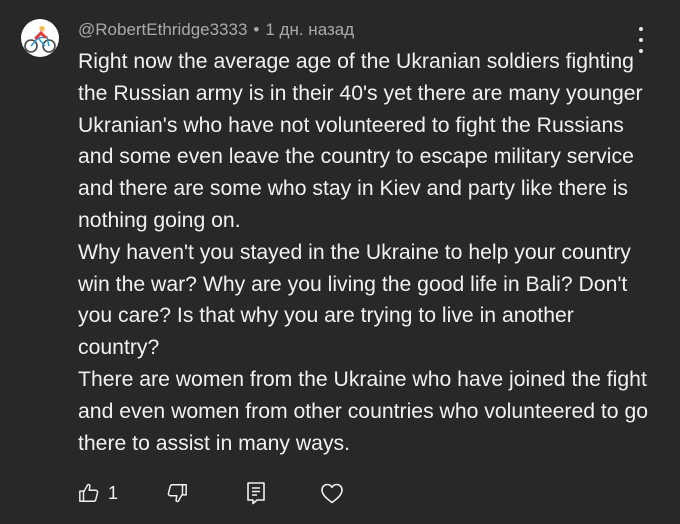 The width and height of the screenshot is (680, 524). I want to click on cyclist-icon, so click(40, 39).